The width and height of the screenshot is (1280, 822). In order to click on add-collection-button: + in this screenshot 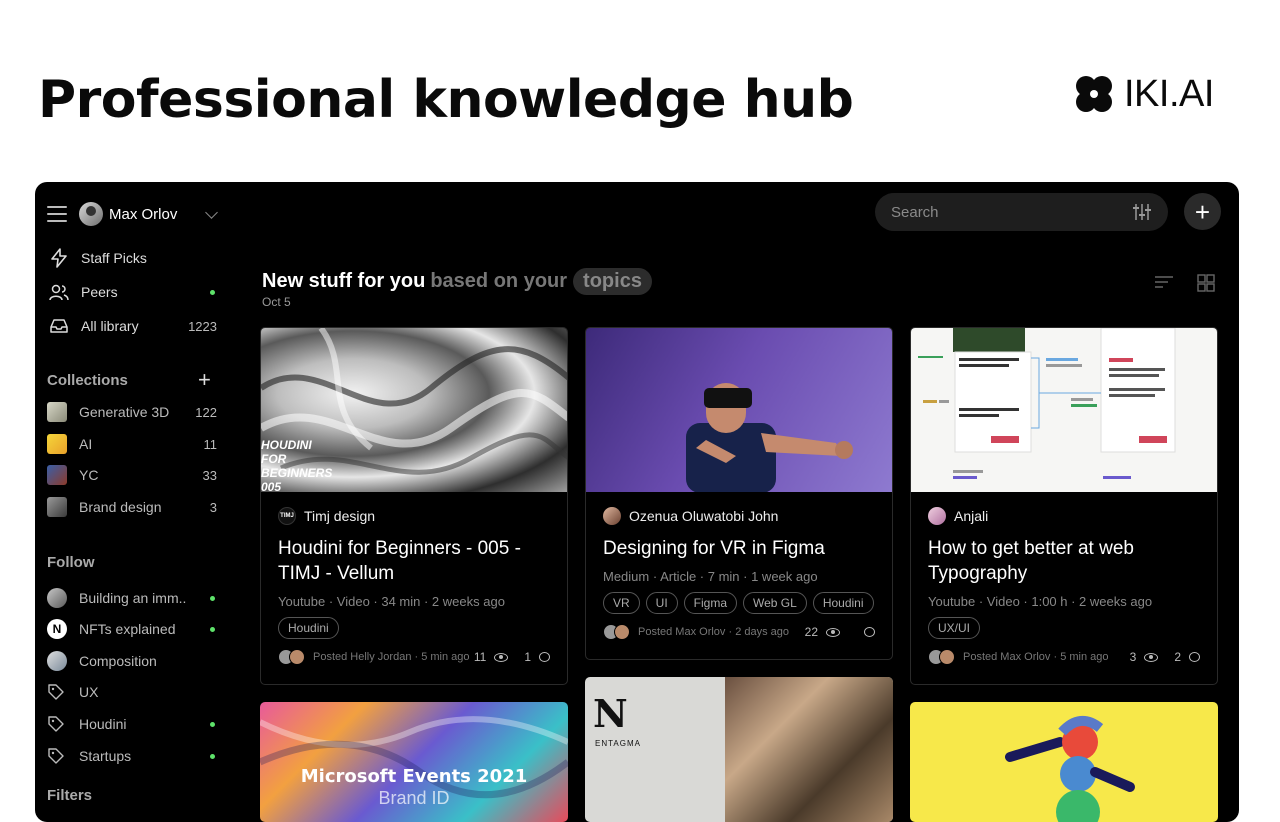, I will do `click(204, 380)`.